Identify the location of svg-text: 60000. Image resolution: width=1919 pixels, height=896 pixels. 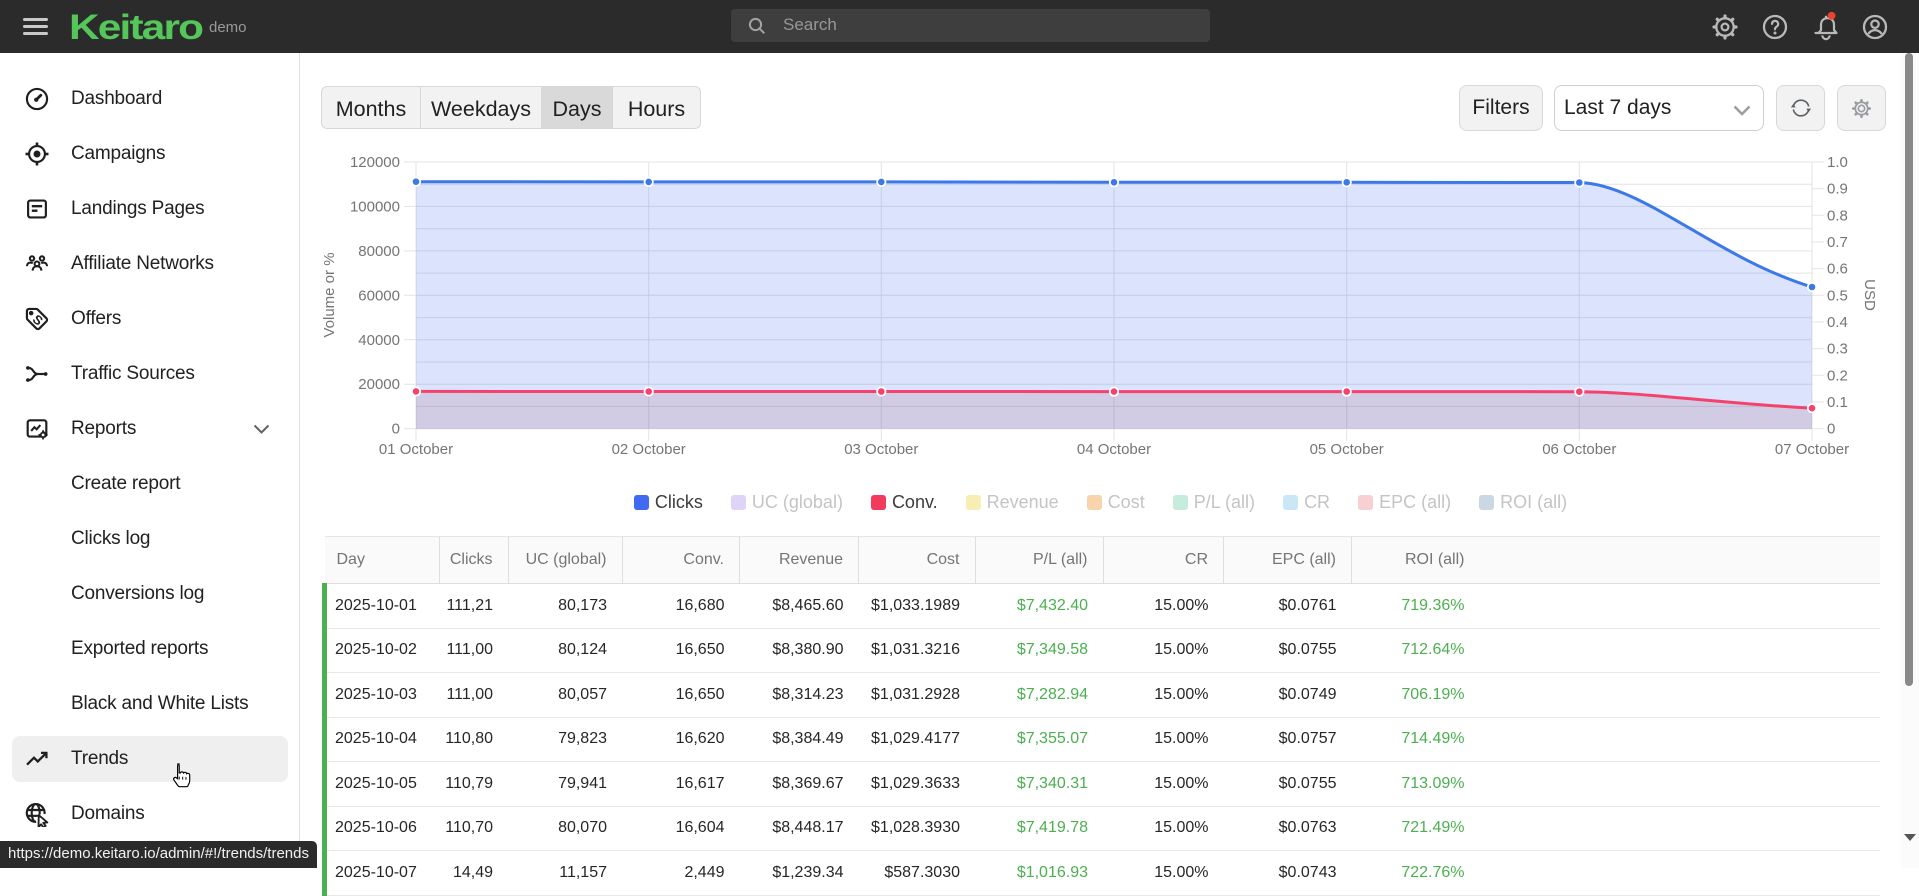
(379, 295).